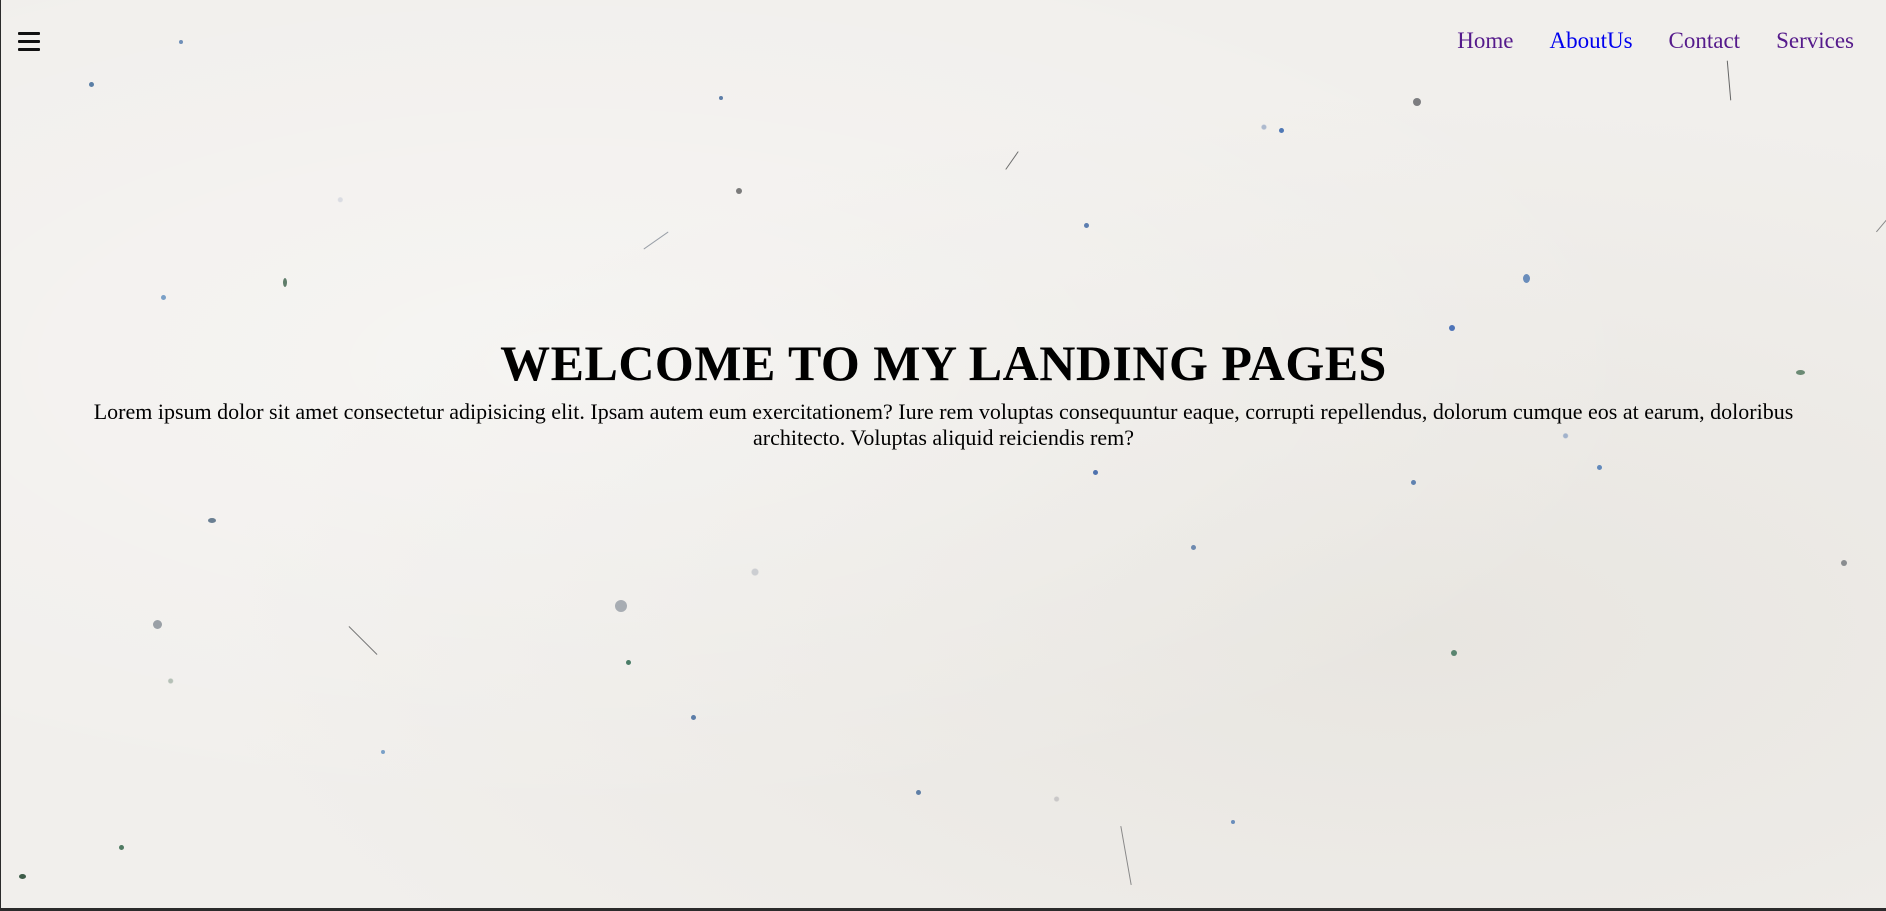  What do you see at coordinates (1815, 41) in the screenshot?
I see `nav-link-services: Services` at bounding box center [1815, 41].